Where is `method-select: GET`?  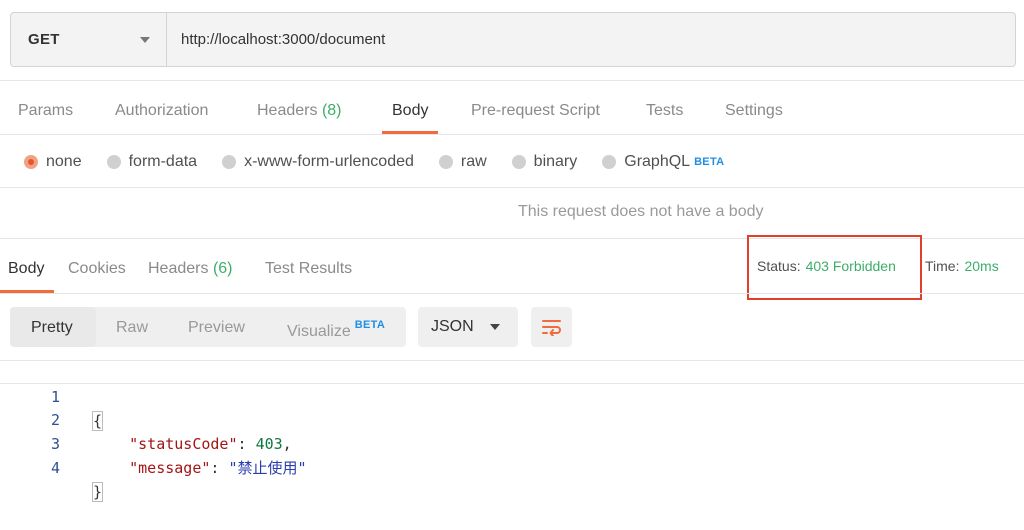
method-select: GET is located at coordinates (89, 39).